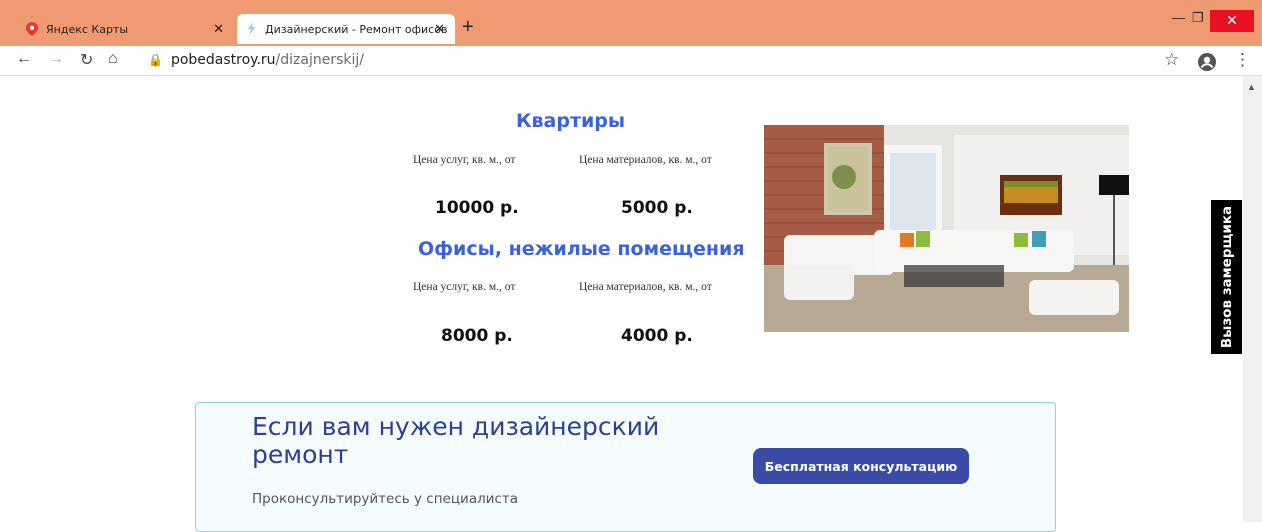  What do you see at coordinates (251, 29) in the screenshot?
I see `site-favicon-icon` at bounding box center [251, 29].